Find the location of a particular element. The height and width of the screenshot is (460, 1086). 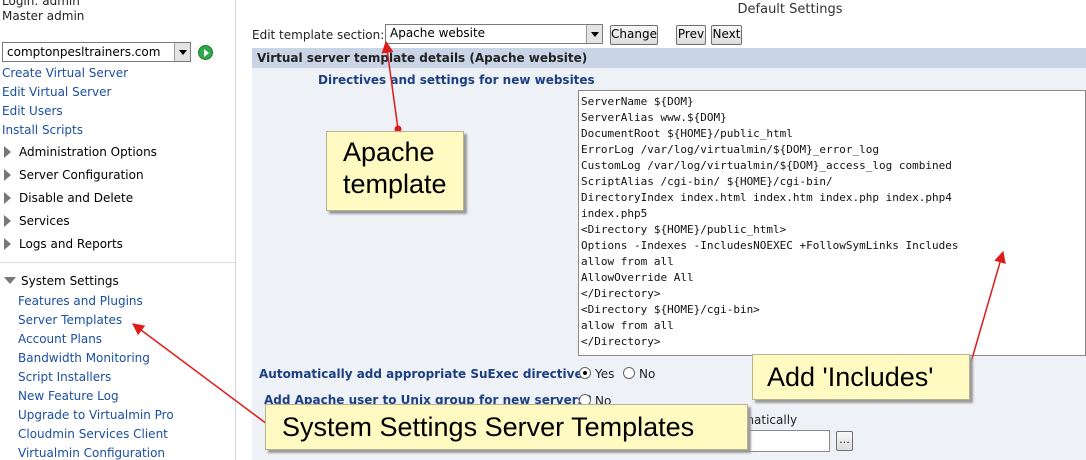

callout-add-includes: Add 'Includes' is located at coordinates (861, 377).